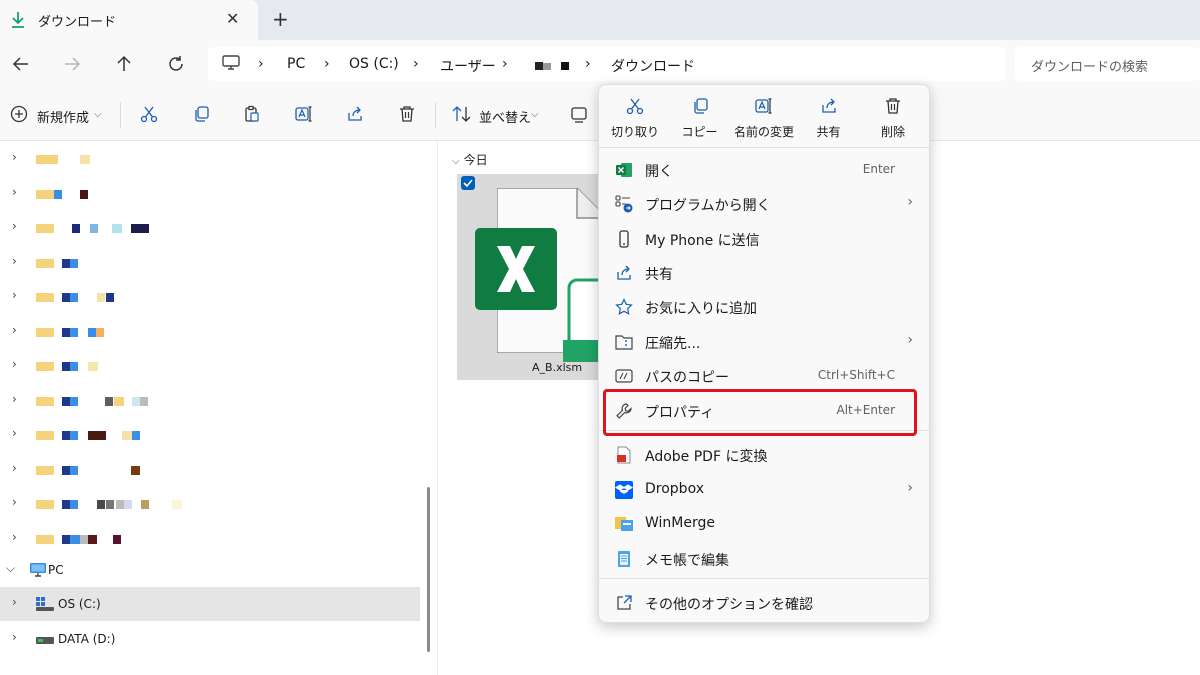 The height and width of the screenshot is (675, 1200). What do you see at coordinates (304, 114) in the screenshot?
I see `rename-icon` at bounding box center [304, 114].